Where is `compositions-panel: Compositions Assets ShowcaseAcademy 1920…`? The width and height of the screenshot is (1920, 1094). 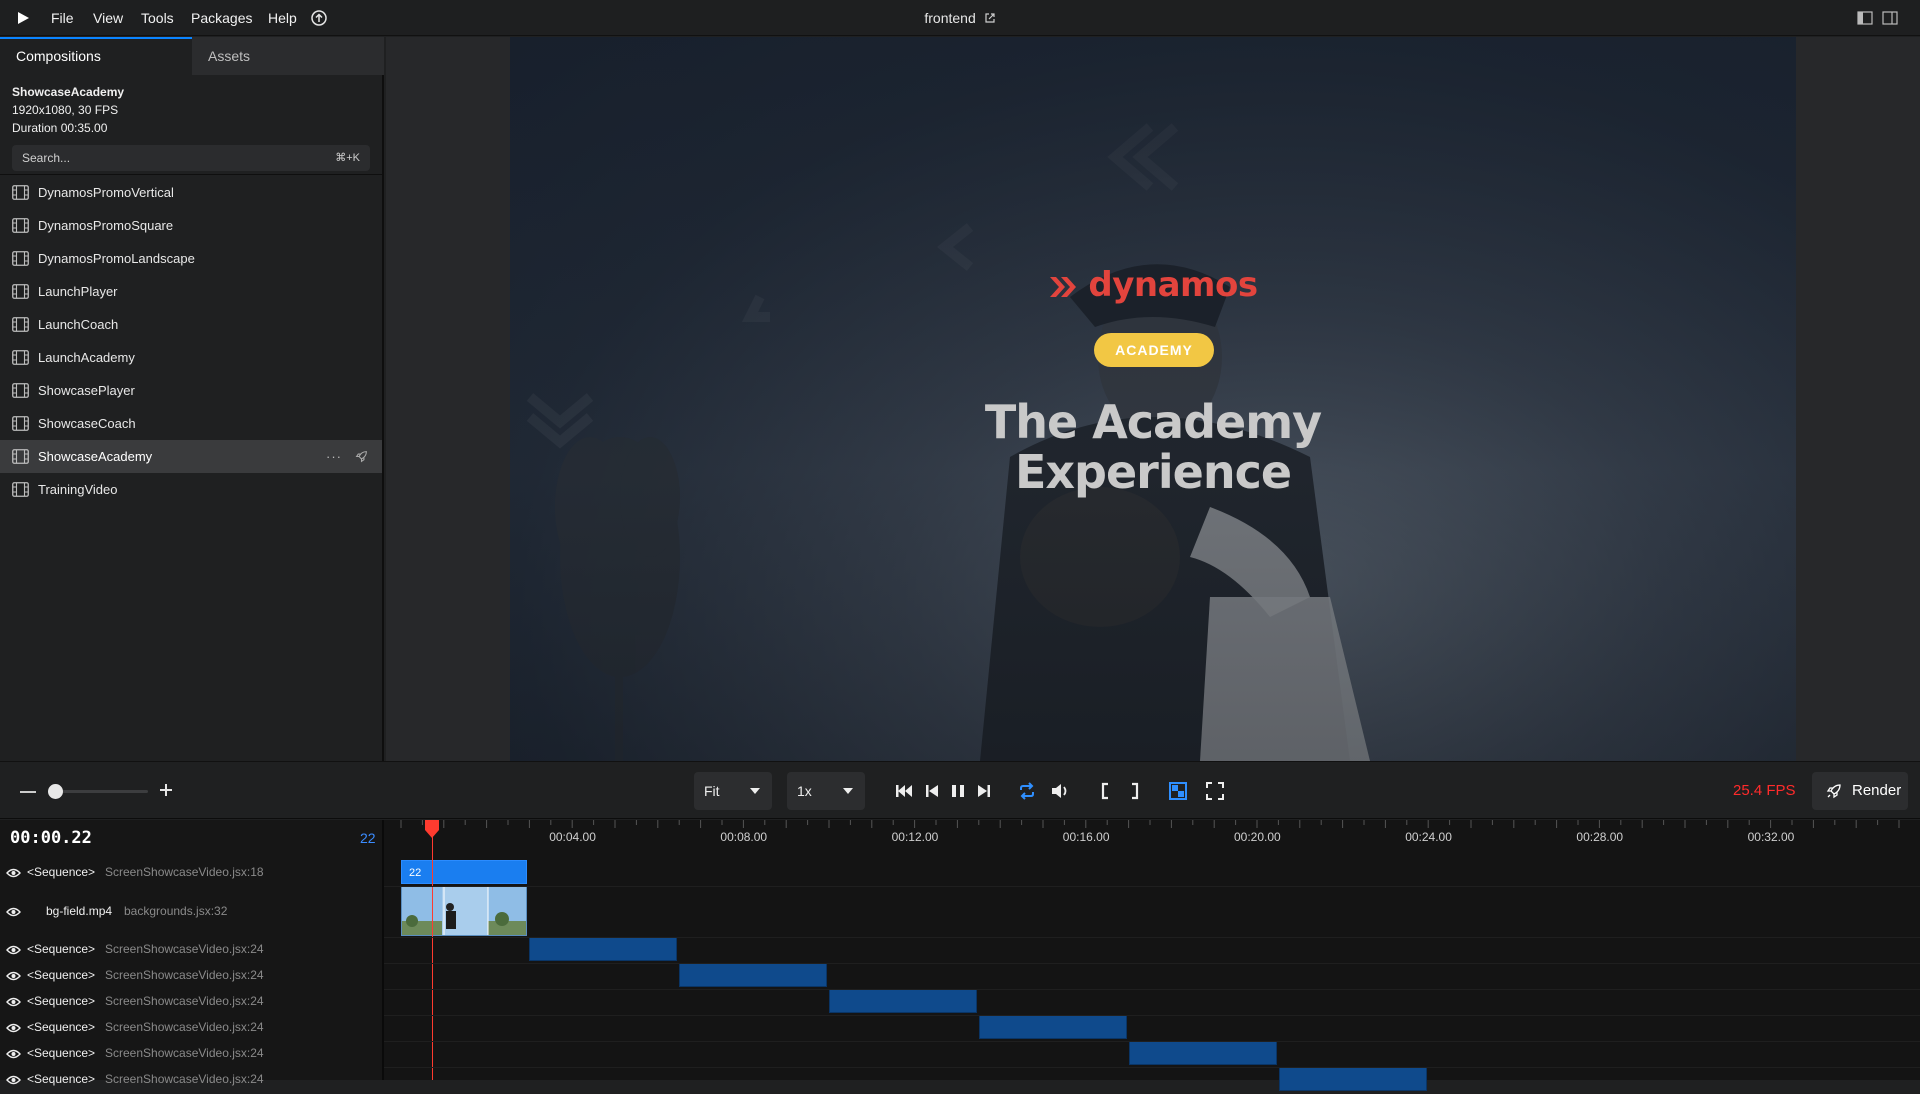
compositions-panel: Compositions Assets ShowcaseAcademy 1920… is located at coordinates (192, 399).